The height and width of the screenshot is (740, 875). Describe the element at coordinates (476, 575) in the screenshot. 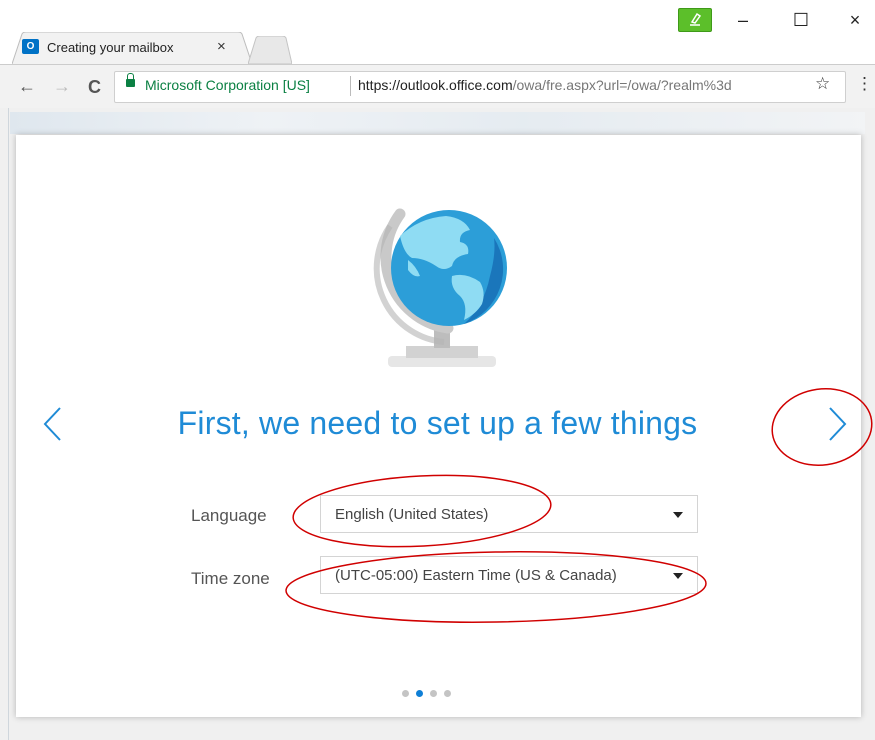

I see `timezone-value: (UTC-05:00) Eastern Time (US & Canada)` at that location.